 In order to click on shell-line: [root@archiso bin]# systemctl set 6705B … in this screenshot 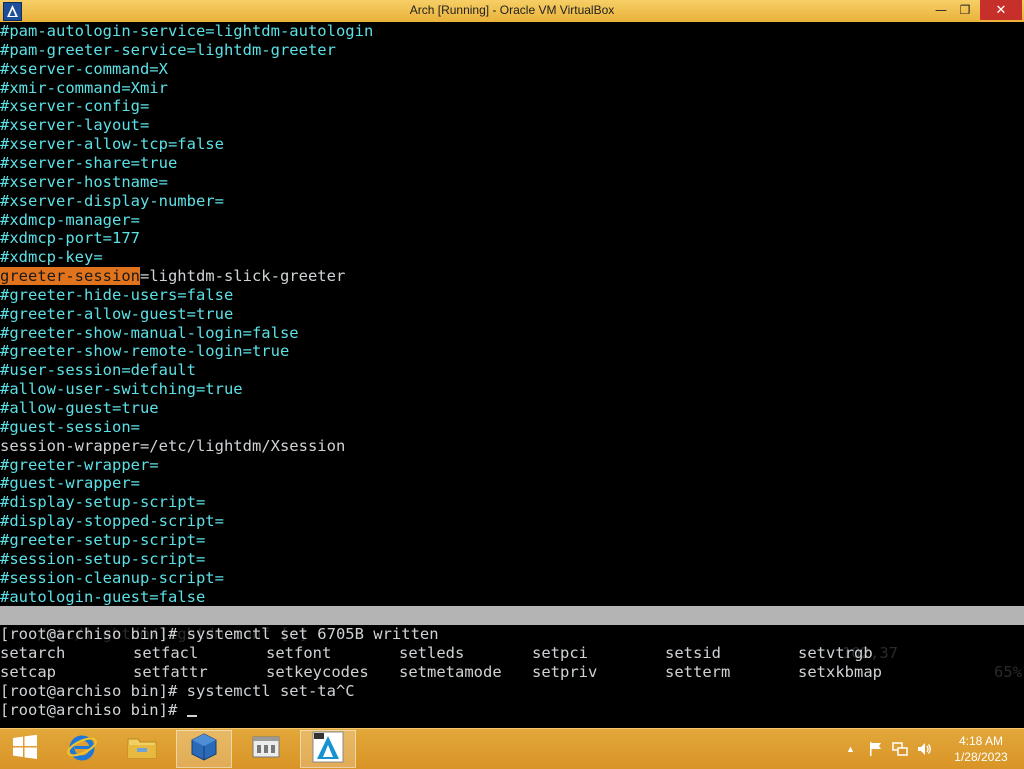, I will do `click(219, 634)`.